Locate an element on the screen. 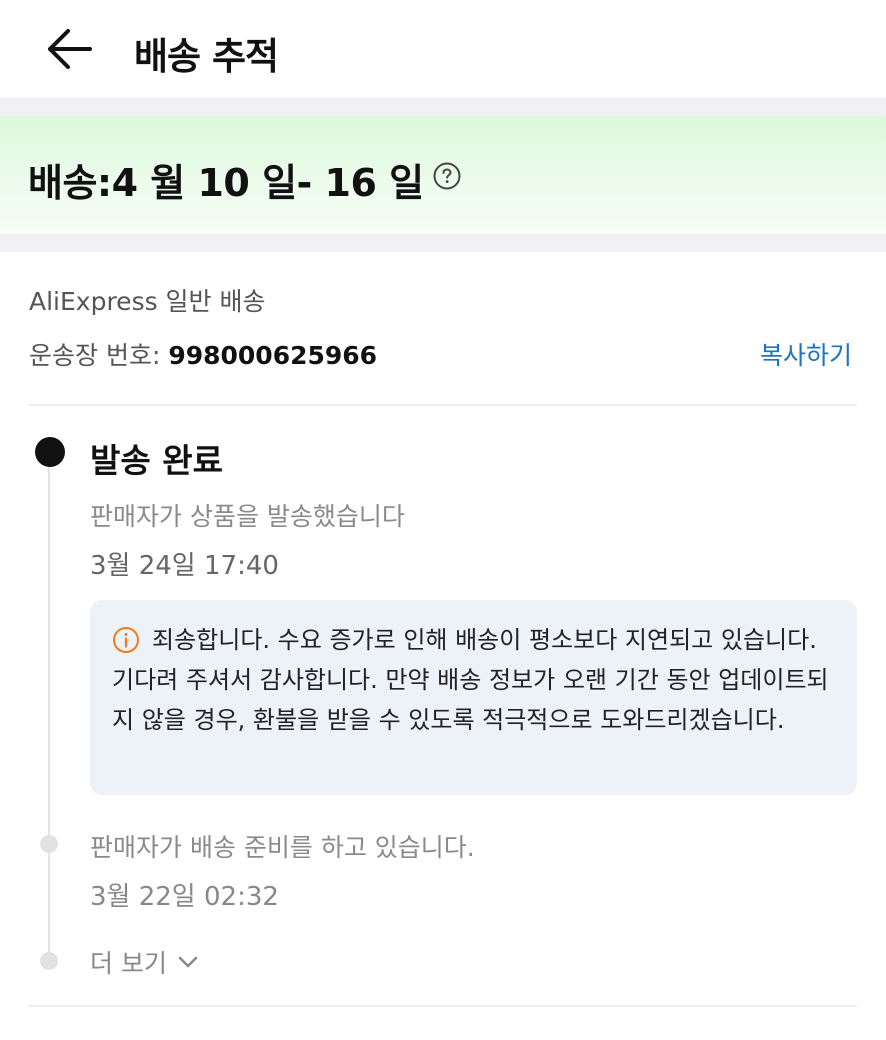  timeline-dot-active is located at coordinates (50, 452).